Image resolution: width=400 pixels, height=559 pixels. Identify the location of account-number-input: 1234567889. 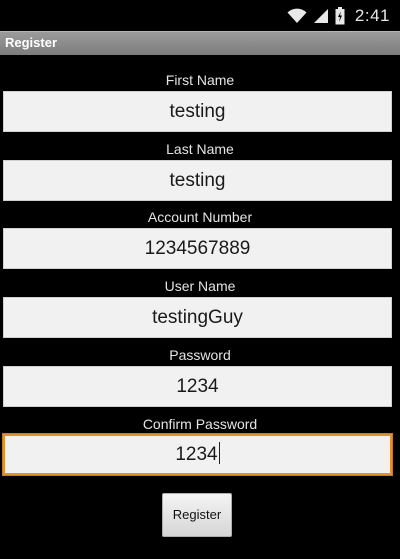
(197, 248).